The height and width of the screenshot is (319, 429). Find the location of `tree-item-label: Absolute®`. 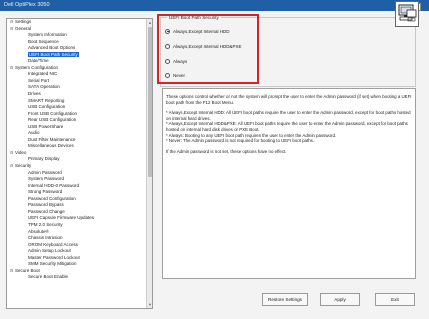

tree-item-label: Absolute® is located at coordinates (38, 231).